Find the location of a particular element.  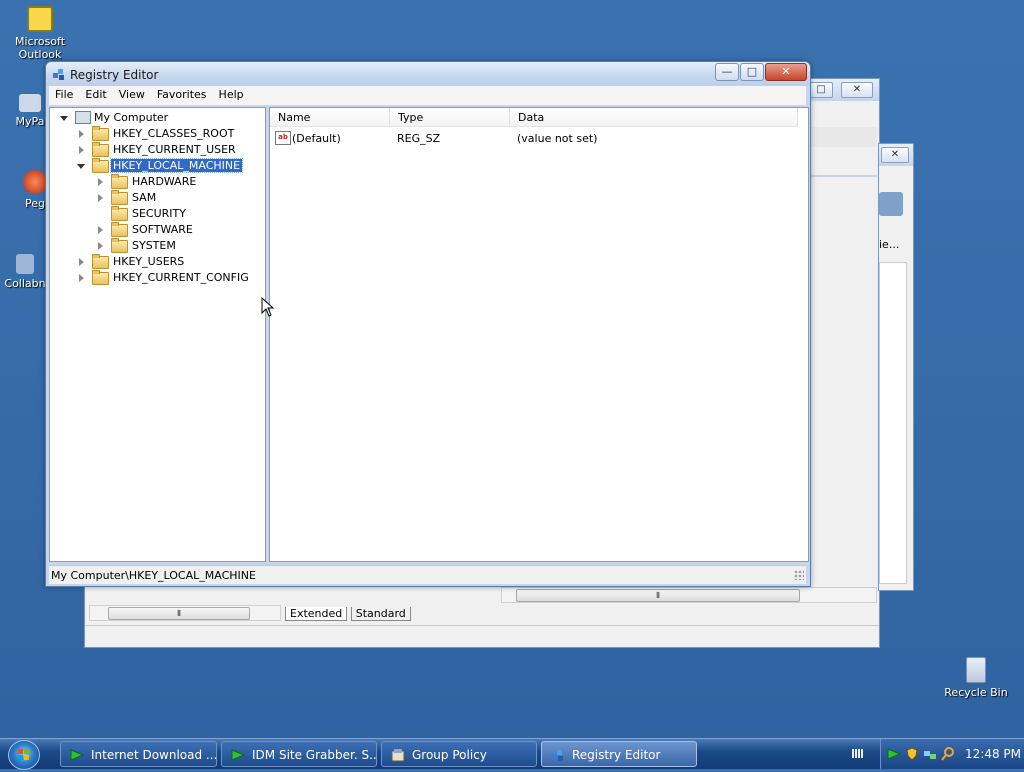

taskbar-item-registry-editor: Registry Editor is located at coordinates (619, 754).